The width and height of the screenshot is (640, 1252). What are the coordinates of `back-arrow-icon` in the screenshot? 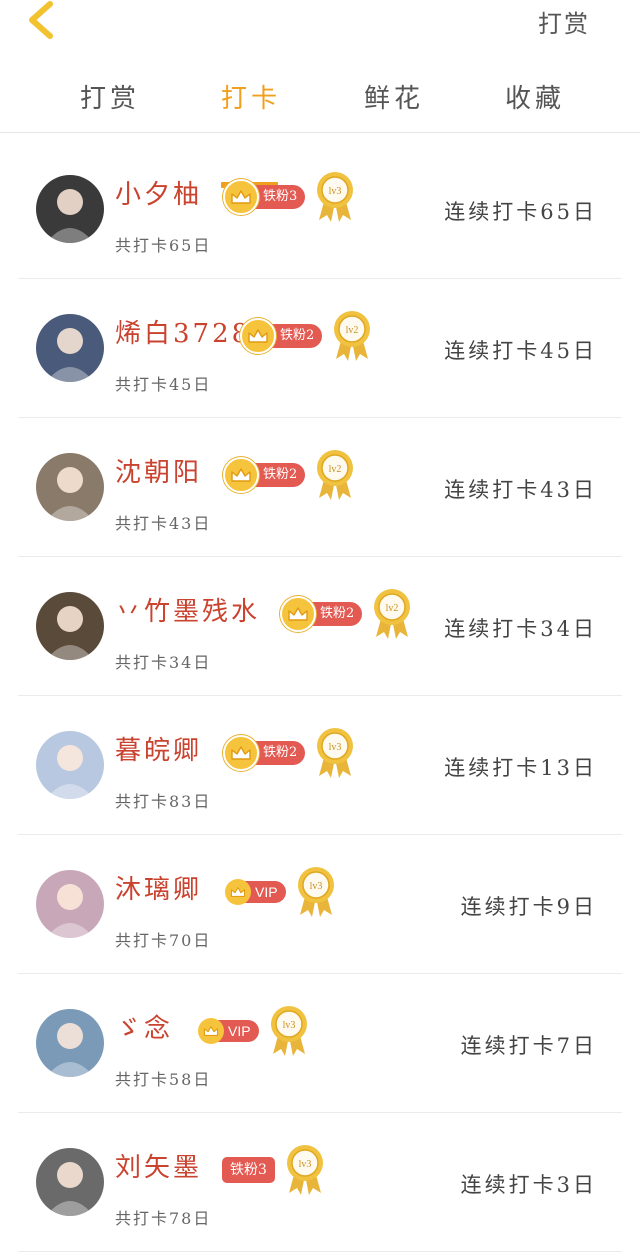 It's located at (44, 22).